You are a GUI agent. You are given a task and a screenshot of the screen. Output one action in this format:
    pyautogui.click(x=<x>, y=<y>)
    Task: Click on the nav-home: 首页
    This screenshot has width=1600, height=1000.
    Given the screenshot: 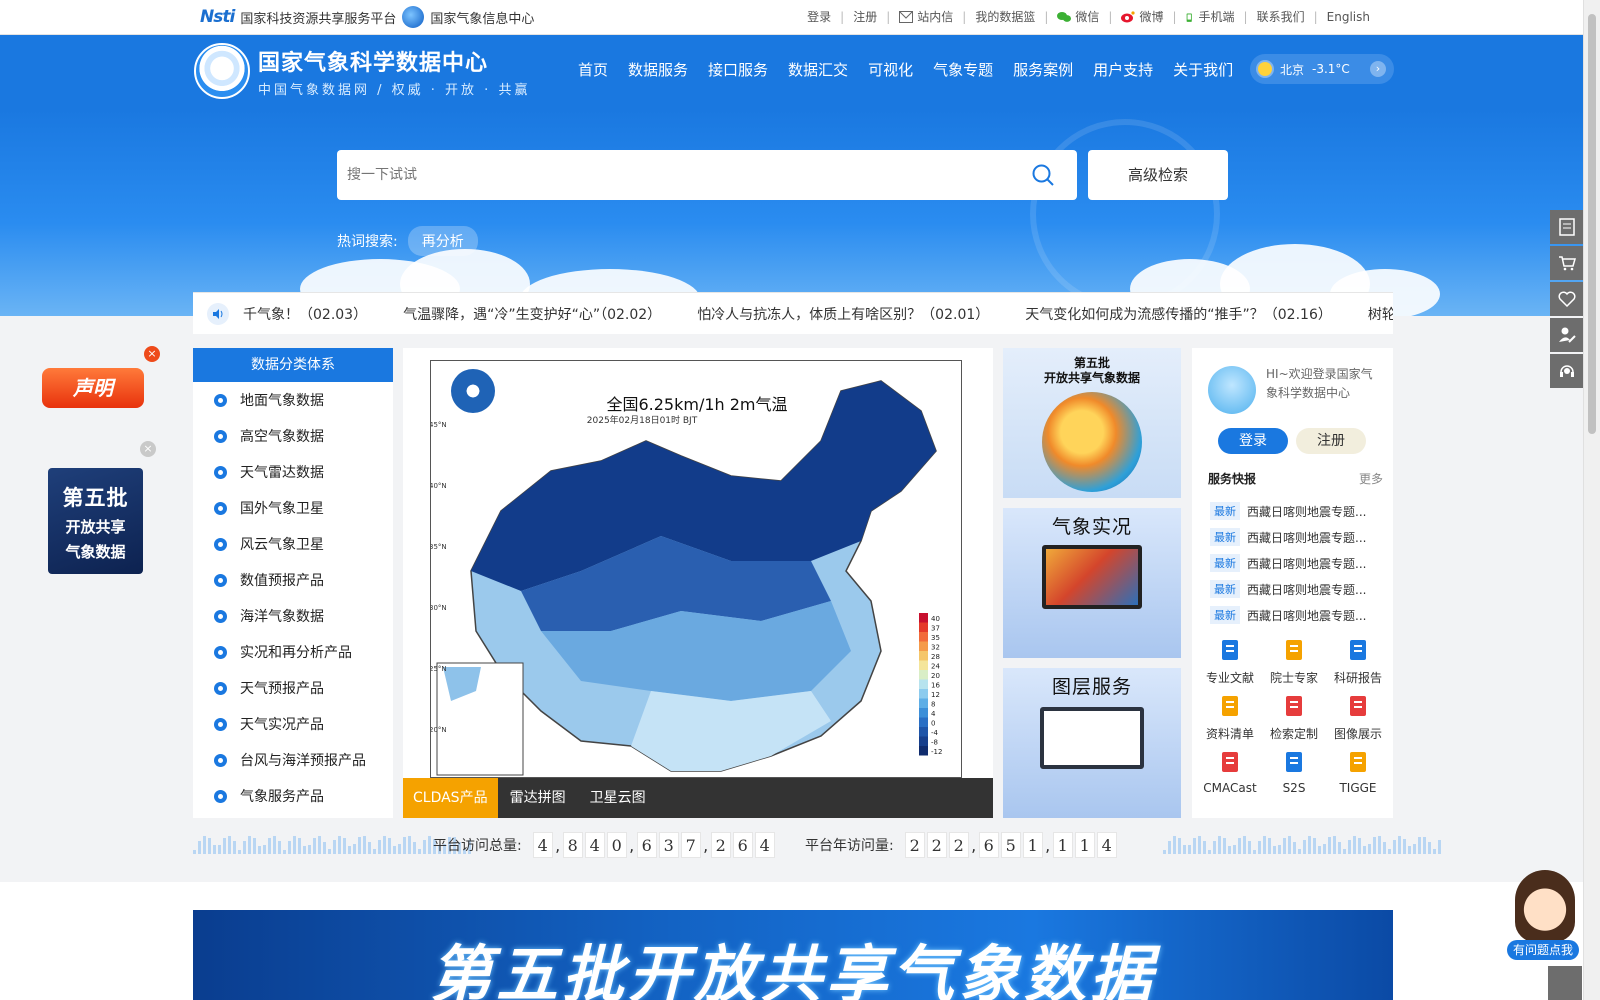 What is the action you would take?
    pyautogui.click(x=593, y=69)
    